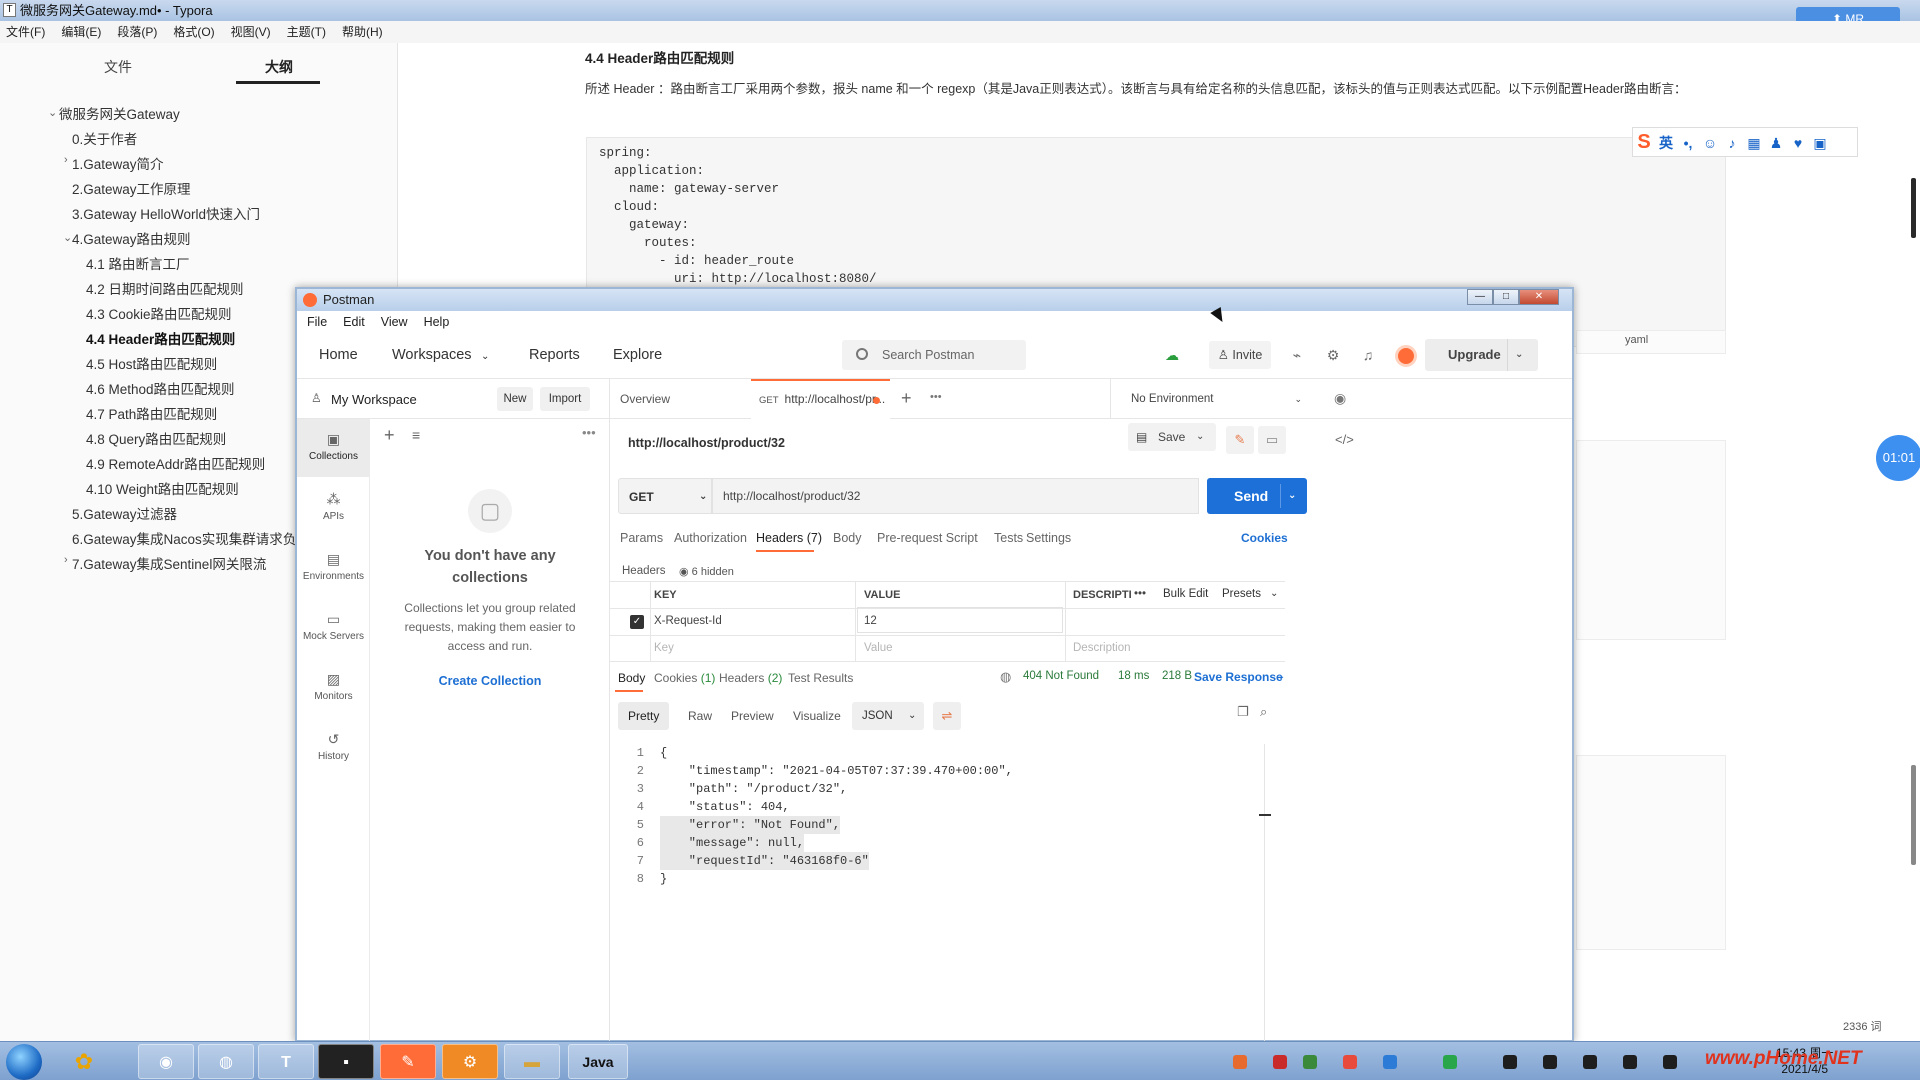 This screenshot has height=1080, width=1920. What do you see at coordinates (84, 1061) in the screenshot?
I see `app-icon-launcher: ✿` at bounding box center [84, 1061].